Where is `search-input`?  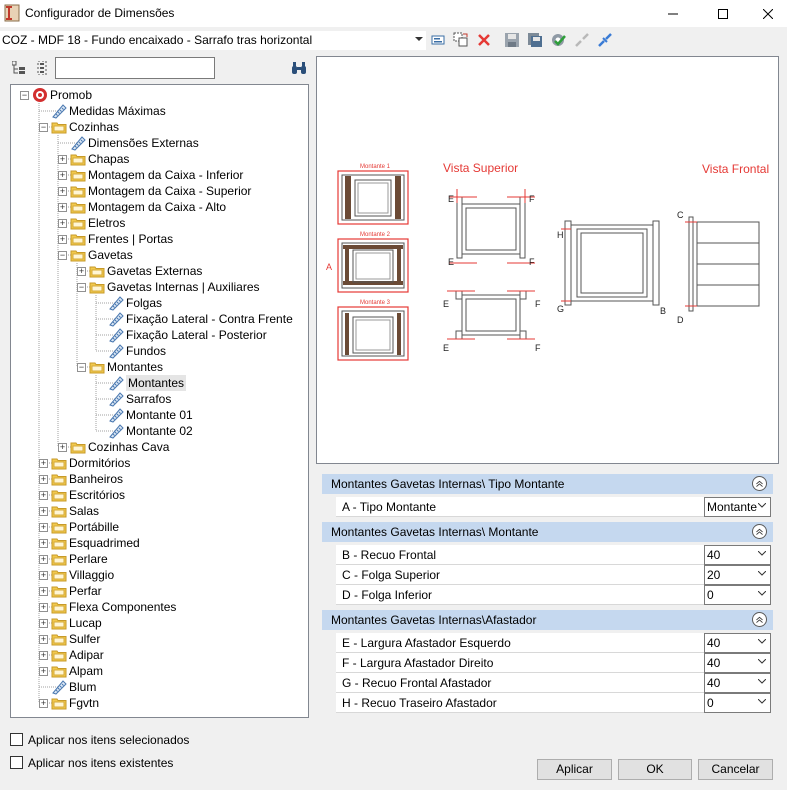
search-input is located at coordinates (135, 68).